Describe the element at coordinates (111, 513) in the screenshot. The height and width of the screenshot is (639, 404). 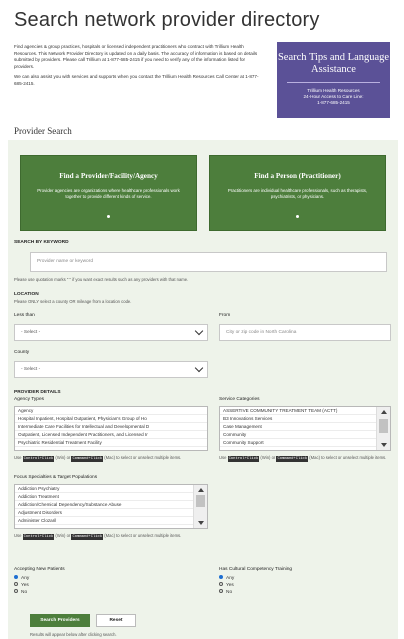
I see `list-item: Adjustment Disorders` at that location.